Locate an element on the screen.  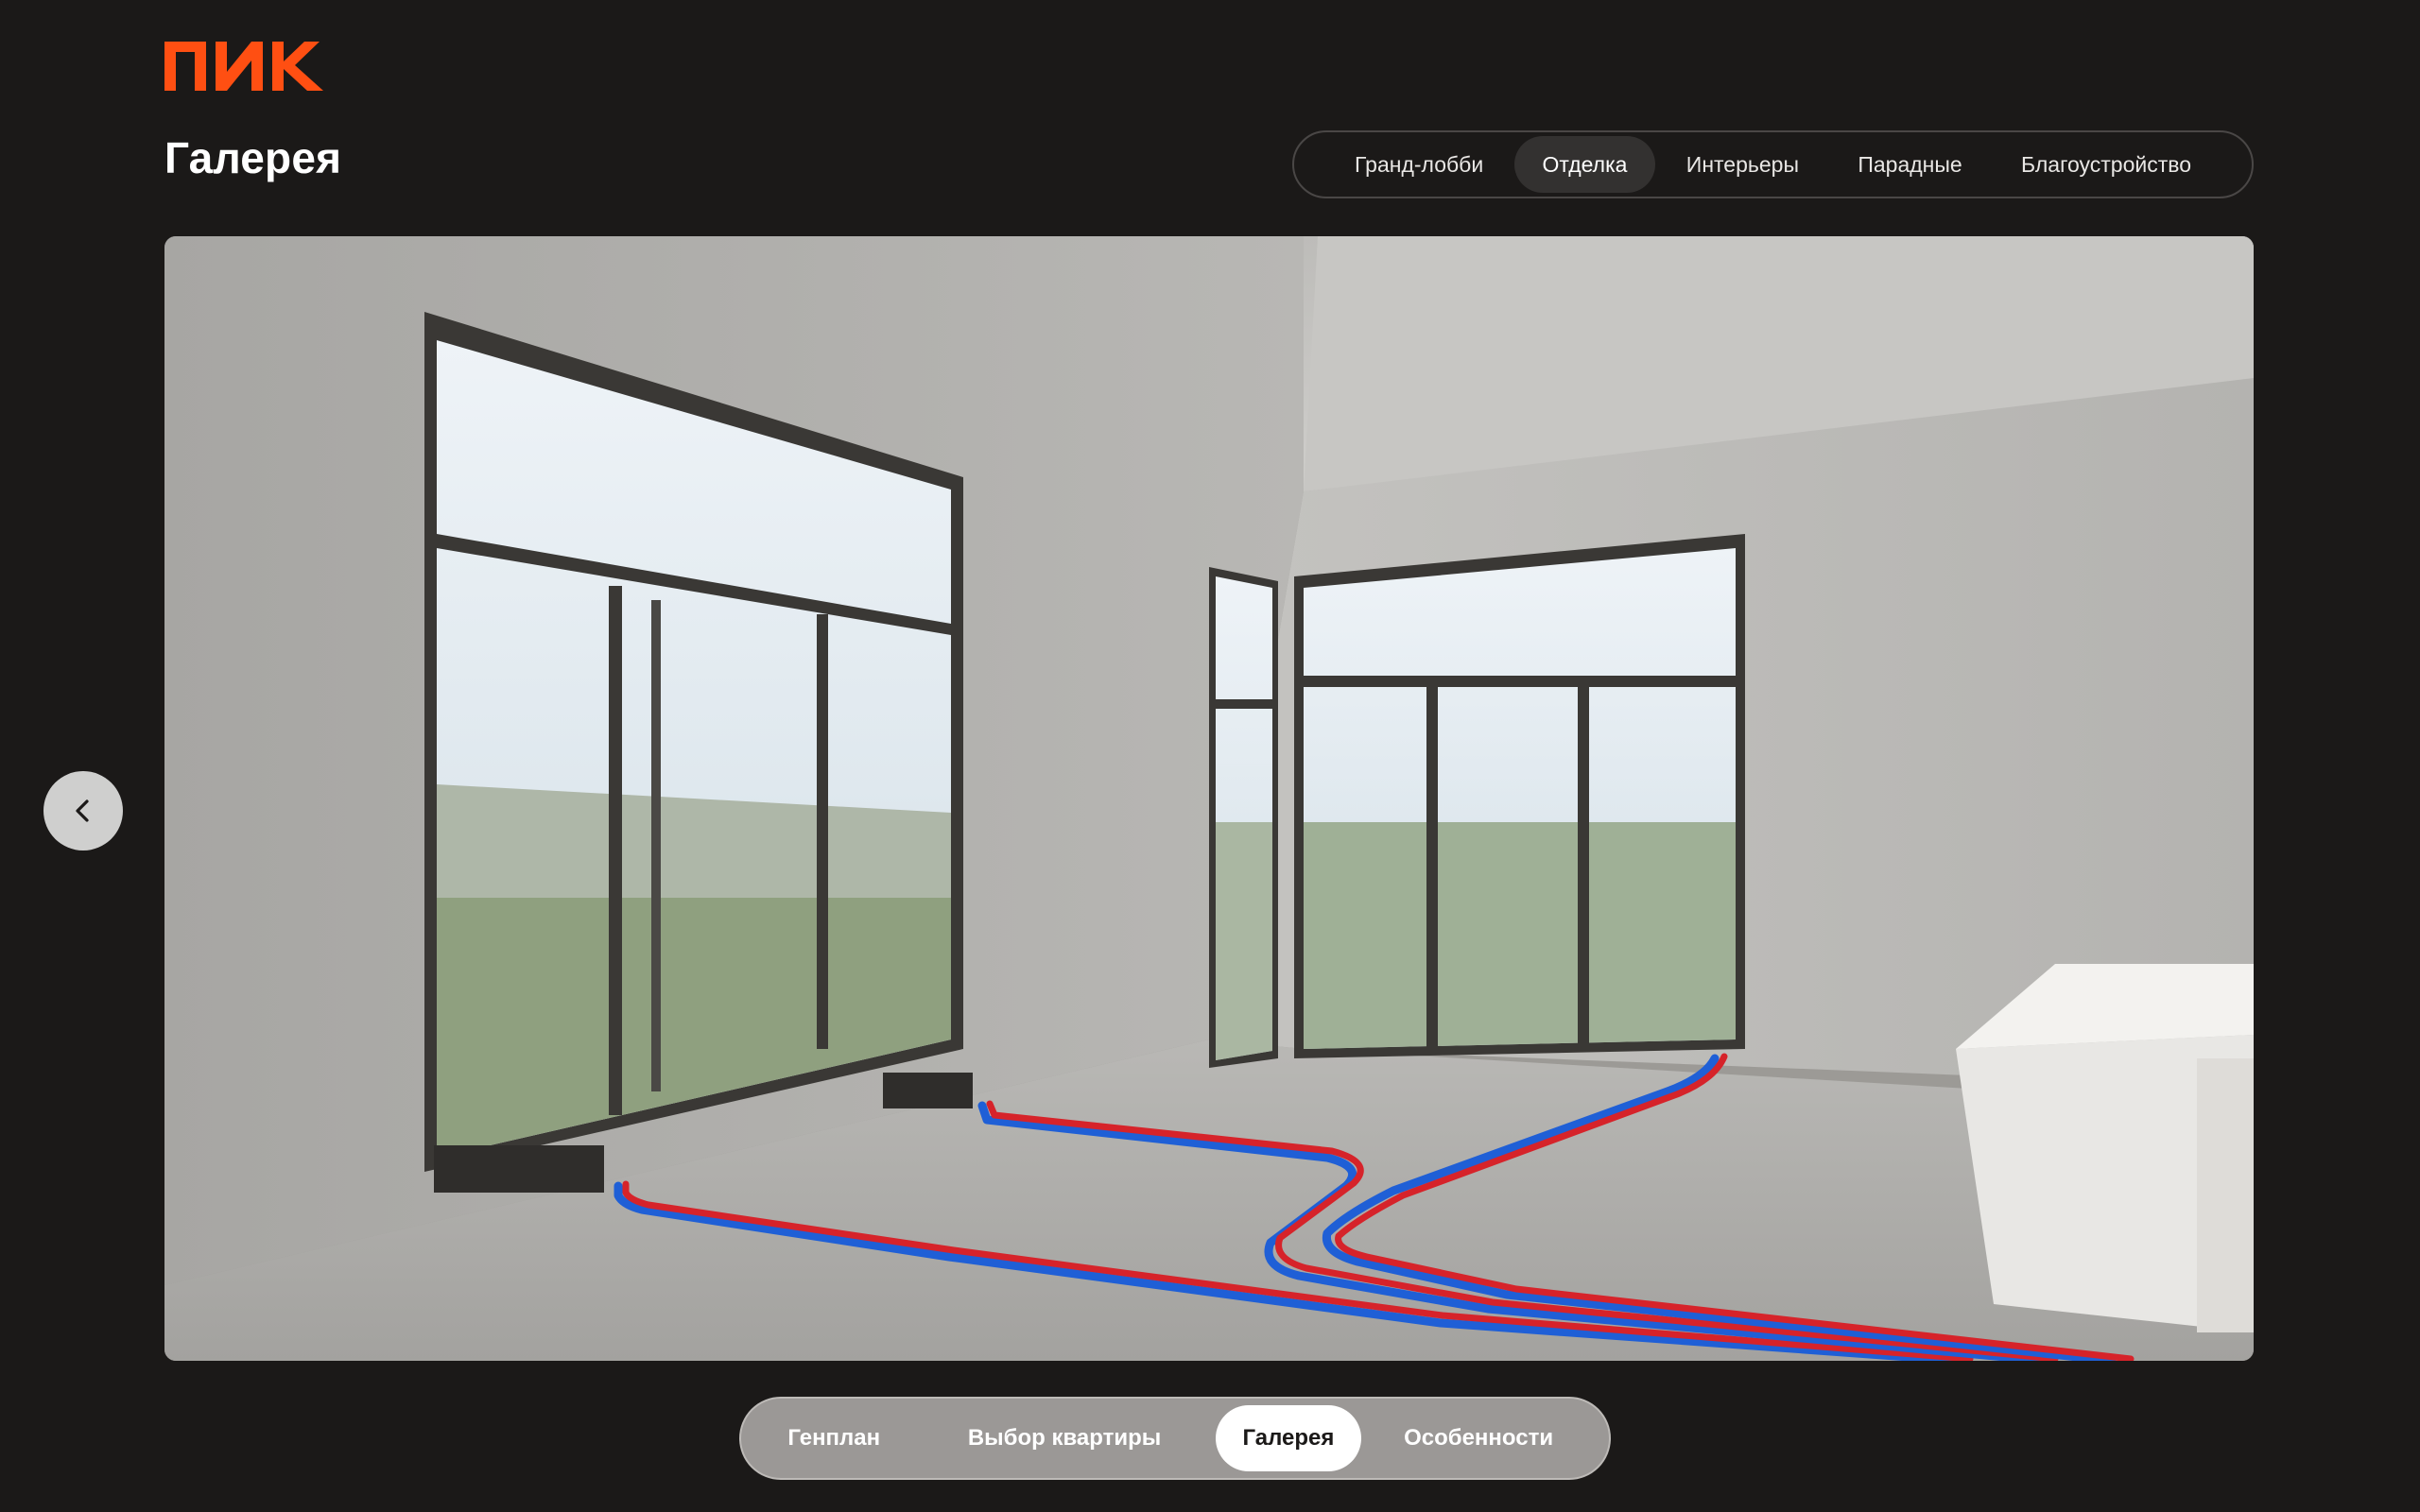
page-title: Галерея is located at coordinates (253, 157).